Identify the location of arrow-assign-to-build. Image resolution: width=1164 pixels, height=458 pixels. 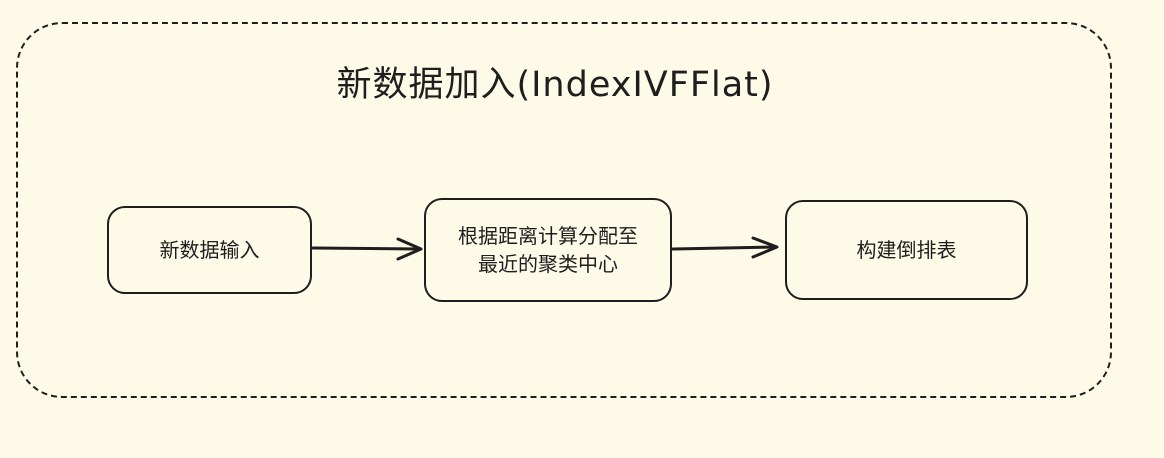
(725, 247).